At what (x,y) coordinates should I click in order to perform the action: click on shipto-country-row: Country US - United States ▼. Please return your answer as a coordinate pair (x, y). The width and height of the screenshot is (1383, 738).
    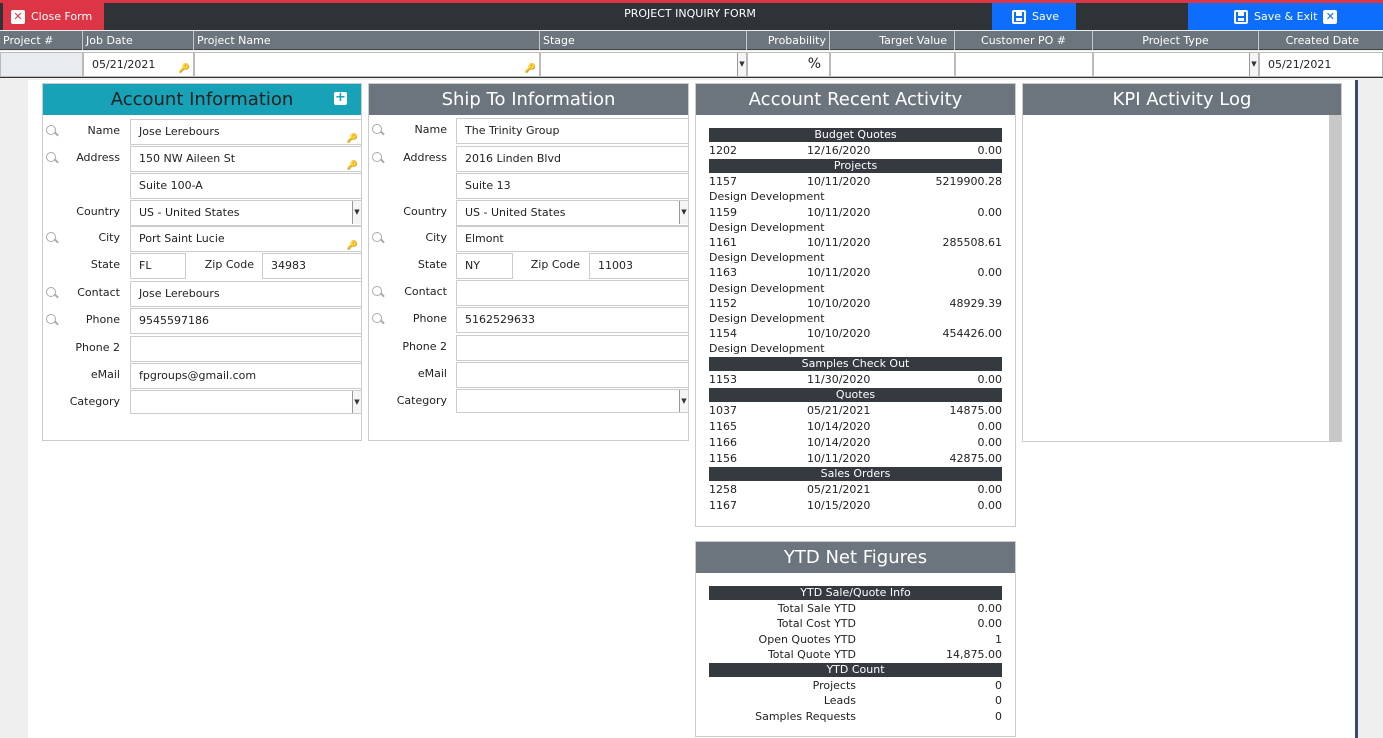
    Looking at the image, I should click on (529, 213).